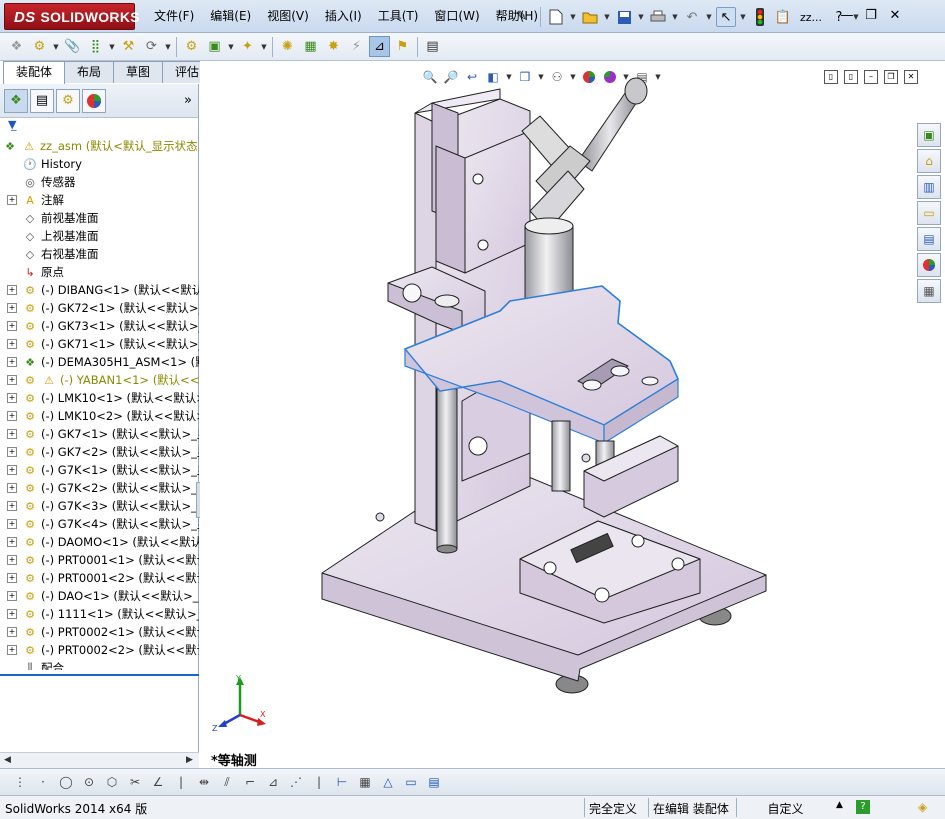 This screenshot has height=819, width=945. Describe the element at coordinates (402, 46) in the screenshot. I see `update-speedpak-icon: ⚑` at that location.